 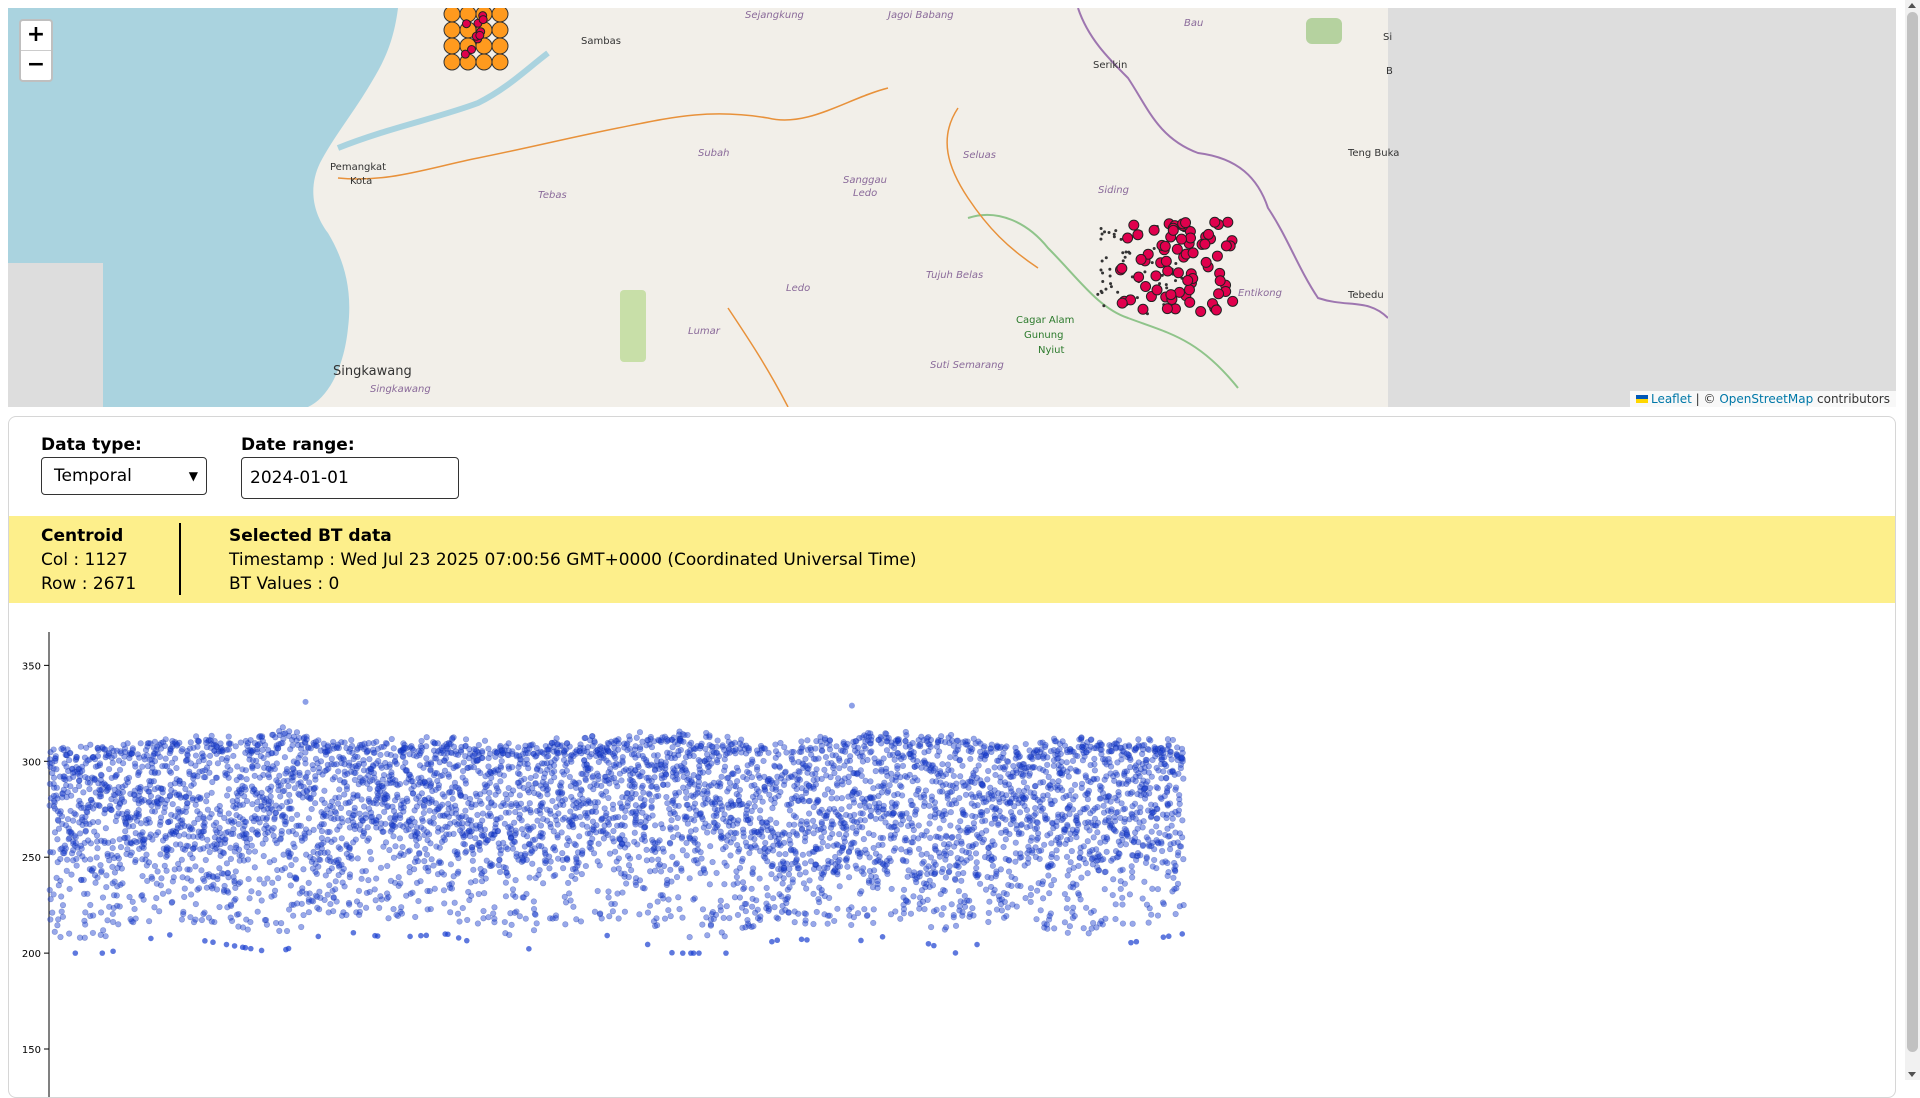 What do you see at coordinates (500, 30) in the screenshot?
I see `orange-marker` at bounding box center [500, 30].